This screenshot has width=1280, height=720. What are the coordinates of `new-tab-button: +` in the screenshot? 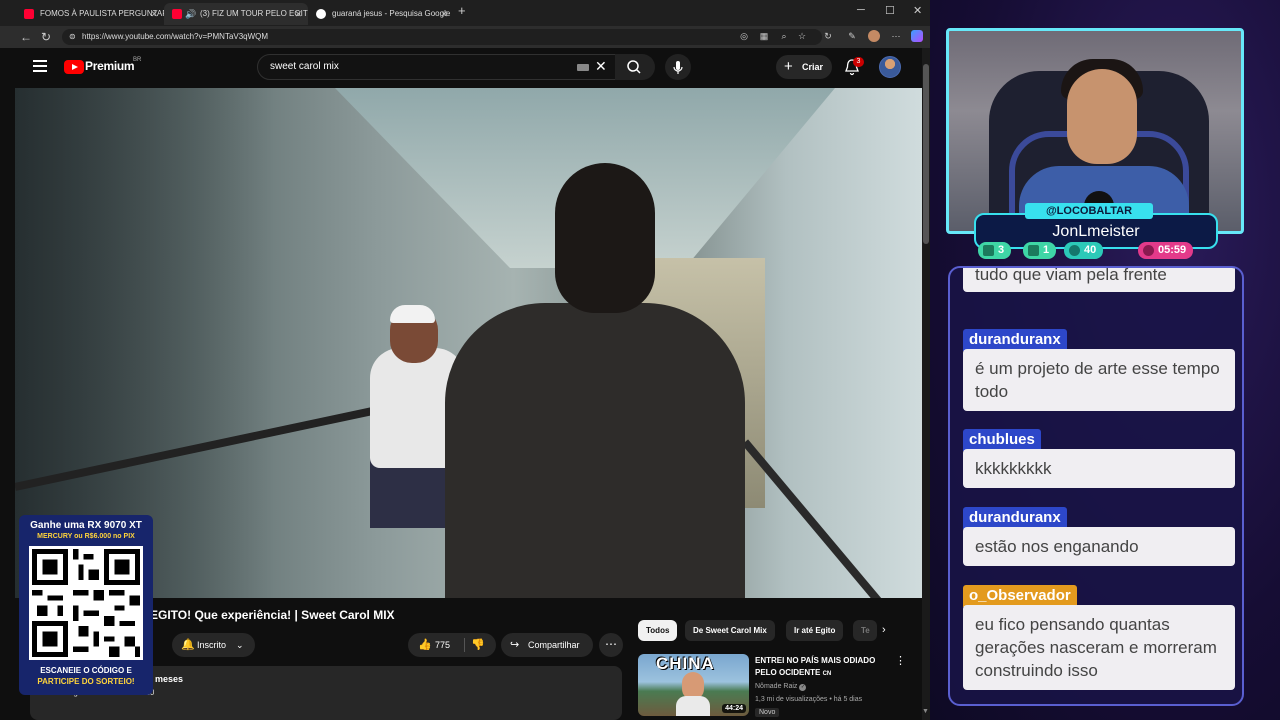 It's located at (462, 10).